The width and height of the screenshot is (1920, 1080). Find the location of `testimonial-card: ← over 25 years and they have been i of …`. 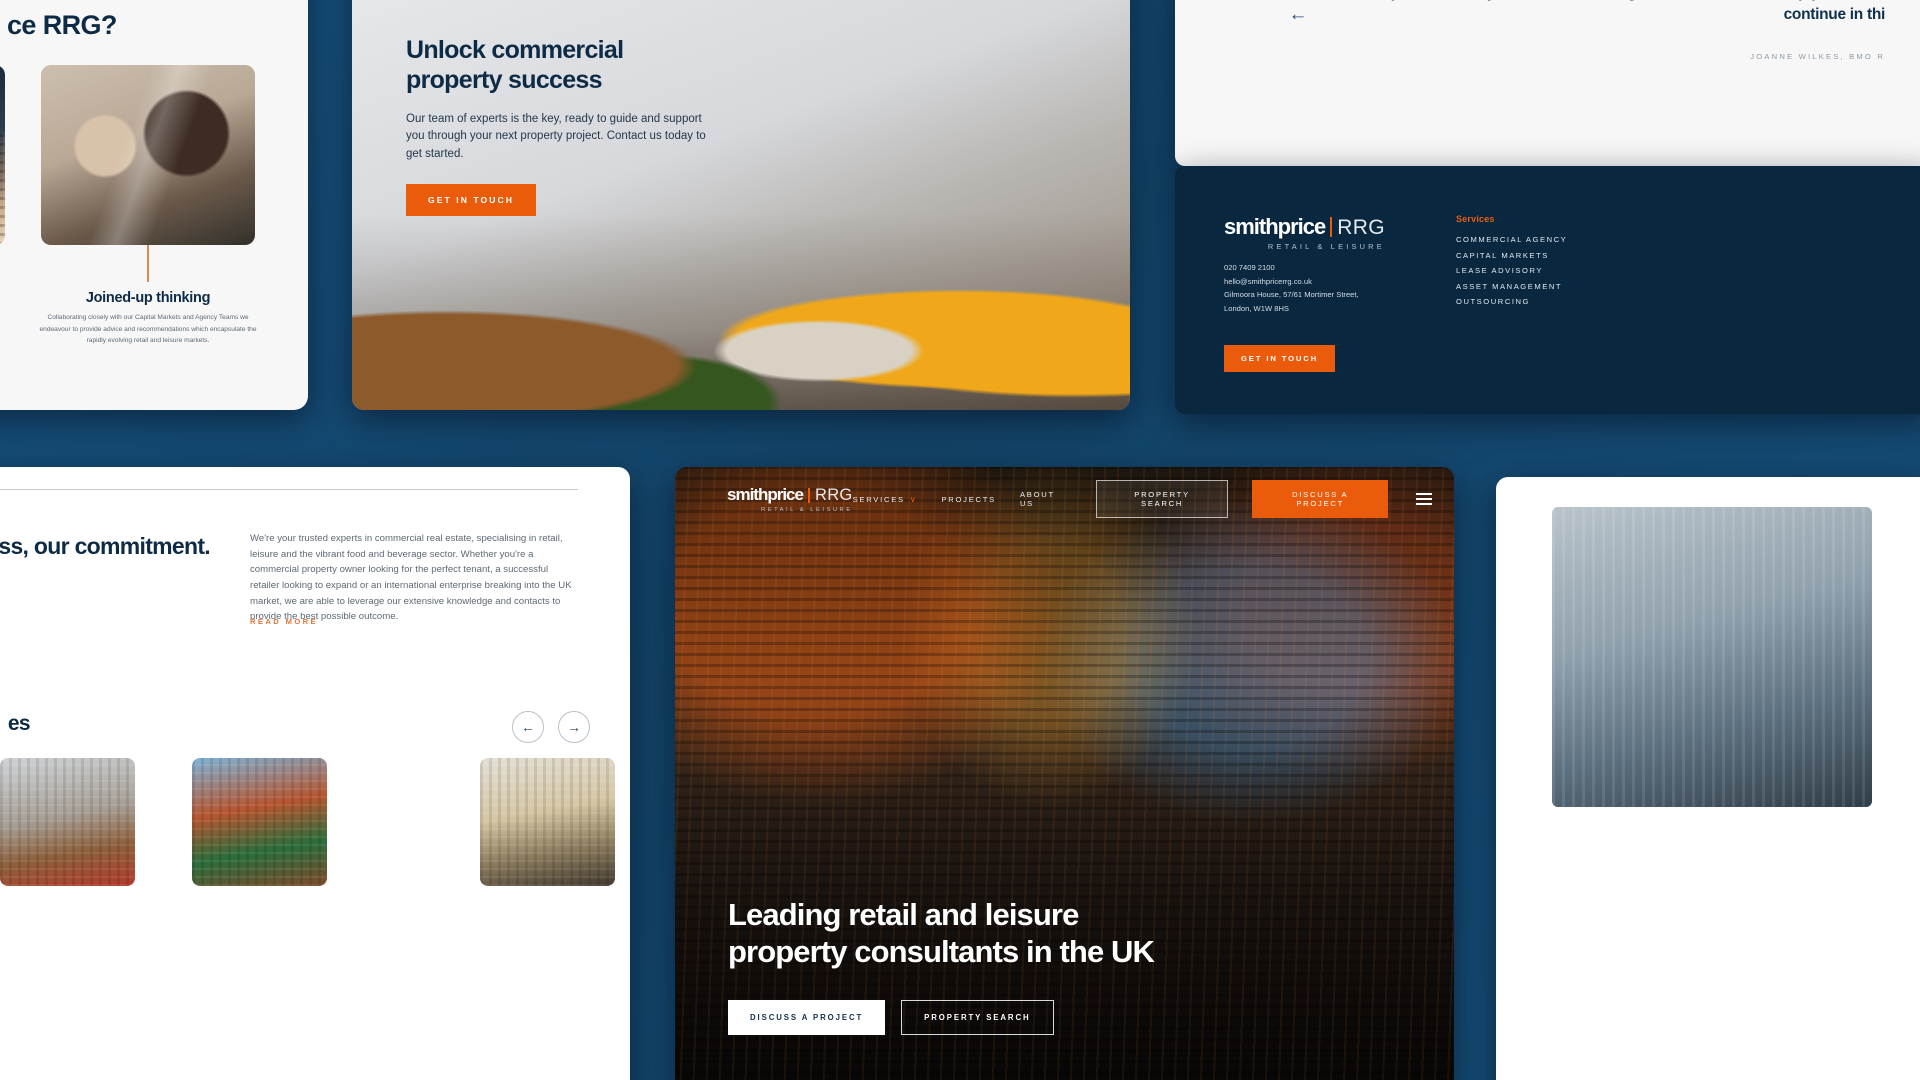

testimonial-card: ← over 25 years and they have been i of … is located at coordinates (1547, 83).